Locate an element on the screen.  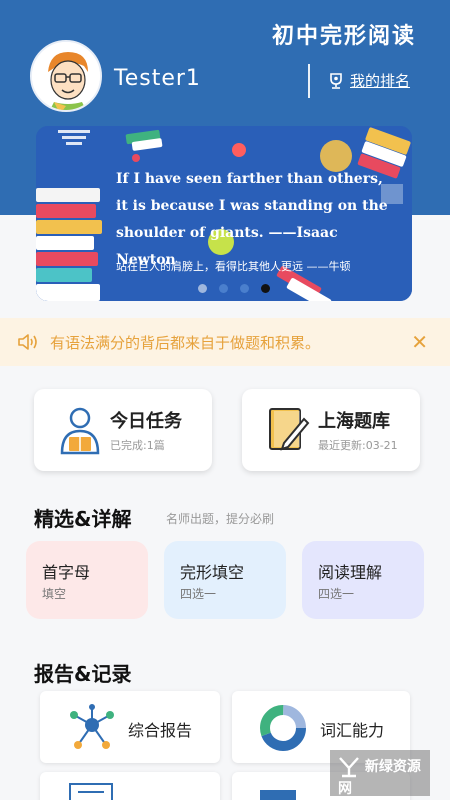
featured-section-title: 精选&详解 is located at coordinates (83, 519).